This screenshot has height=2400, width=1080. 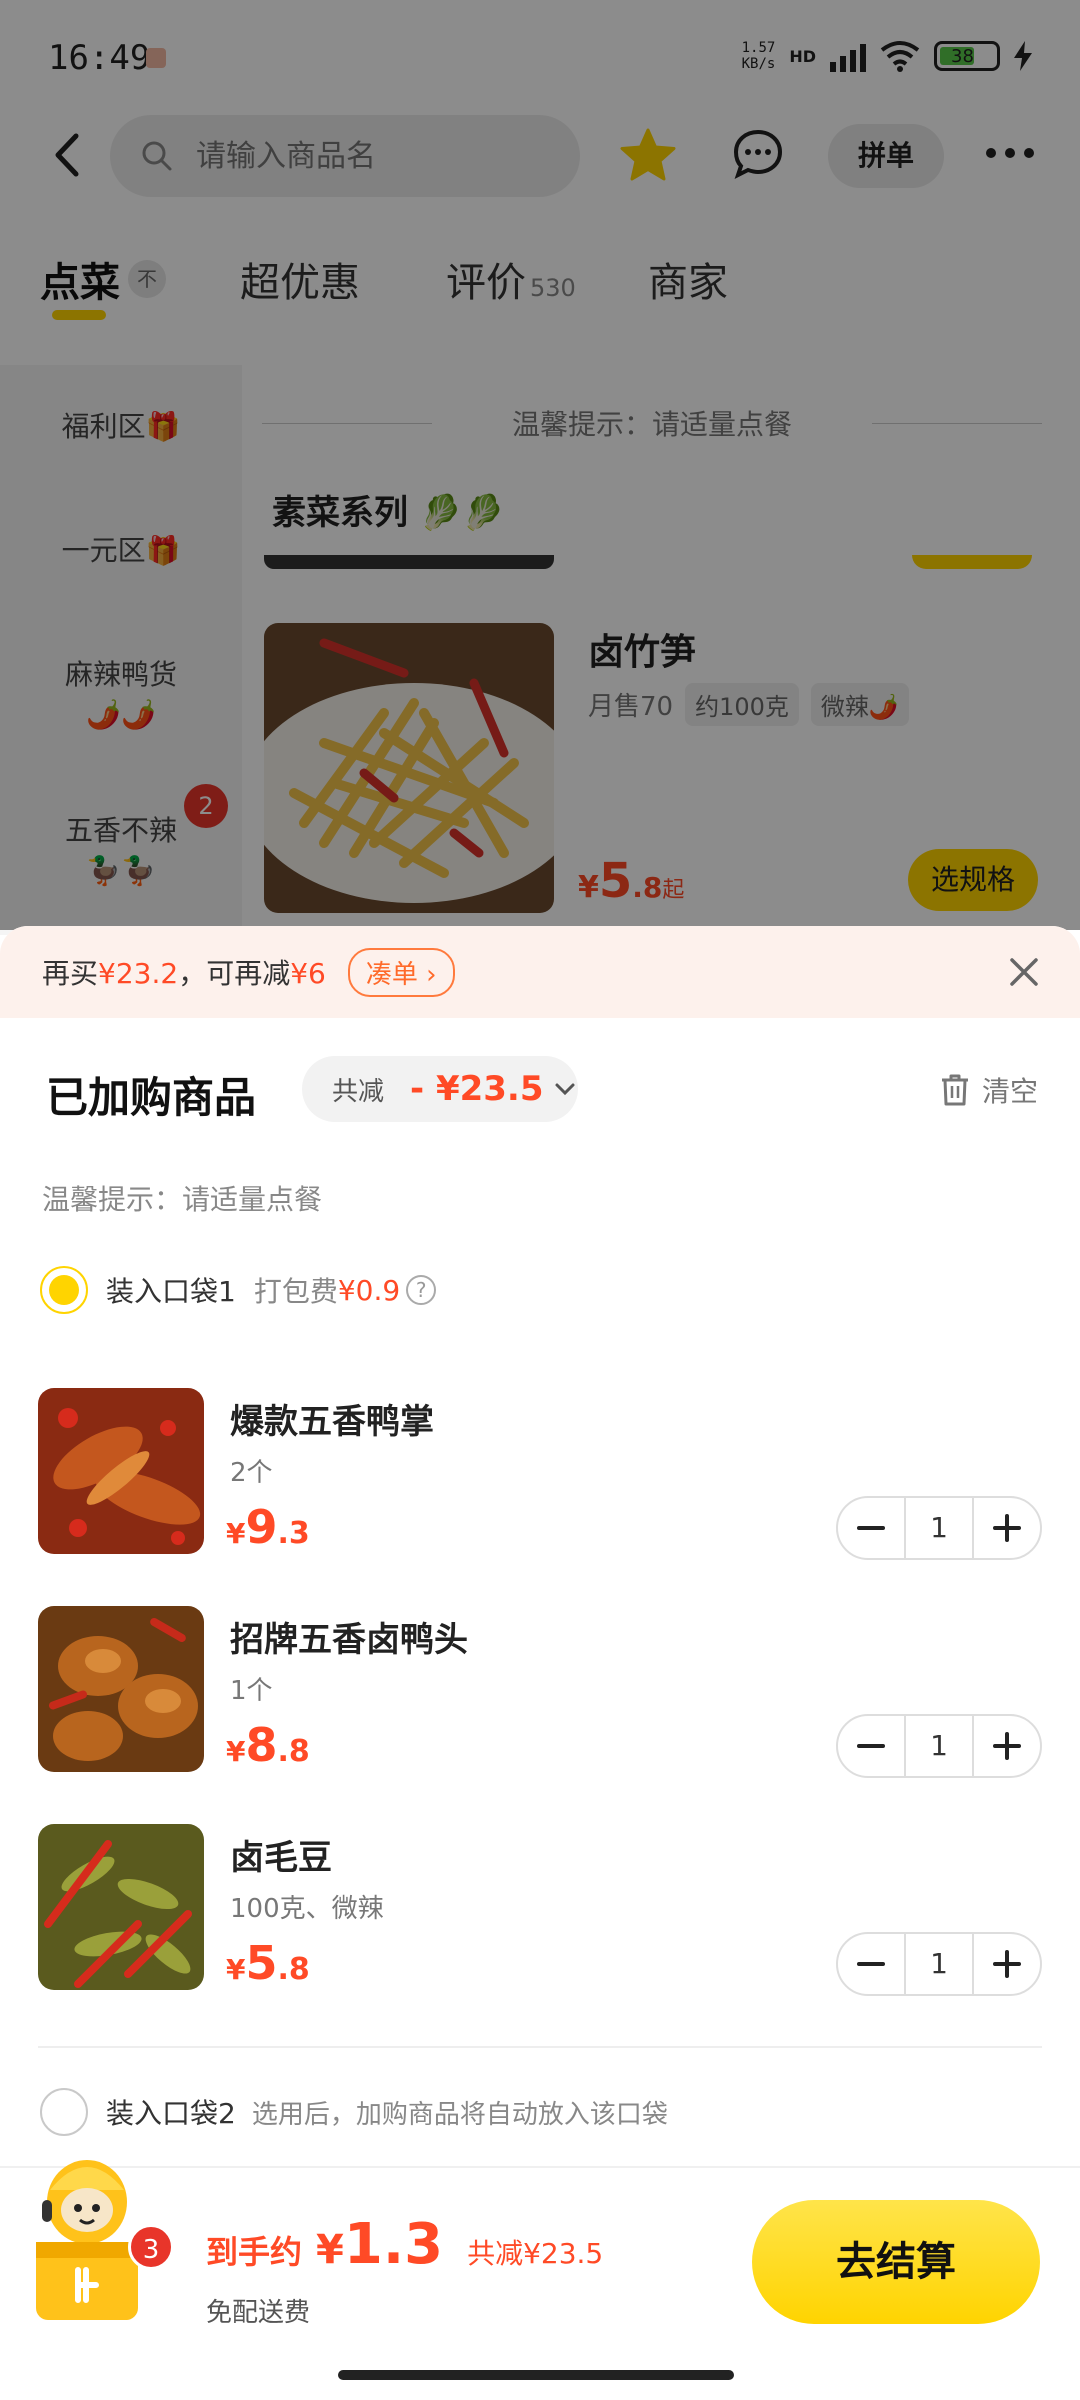 I want to click on item-name: 卤毛豆, so click(x=281, y=1858).